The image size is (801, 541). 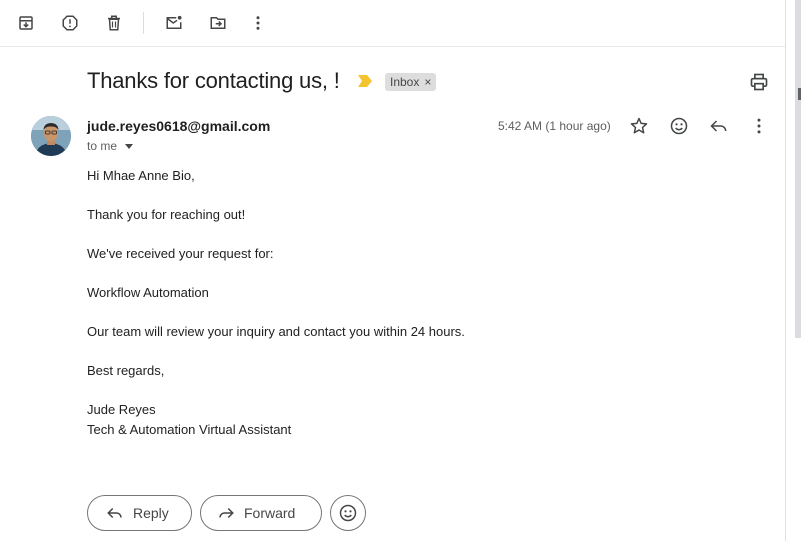 I want to click on mark-unread-icon, so click(x=174, y=22).